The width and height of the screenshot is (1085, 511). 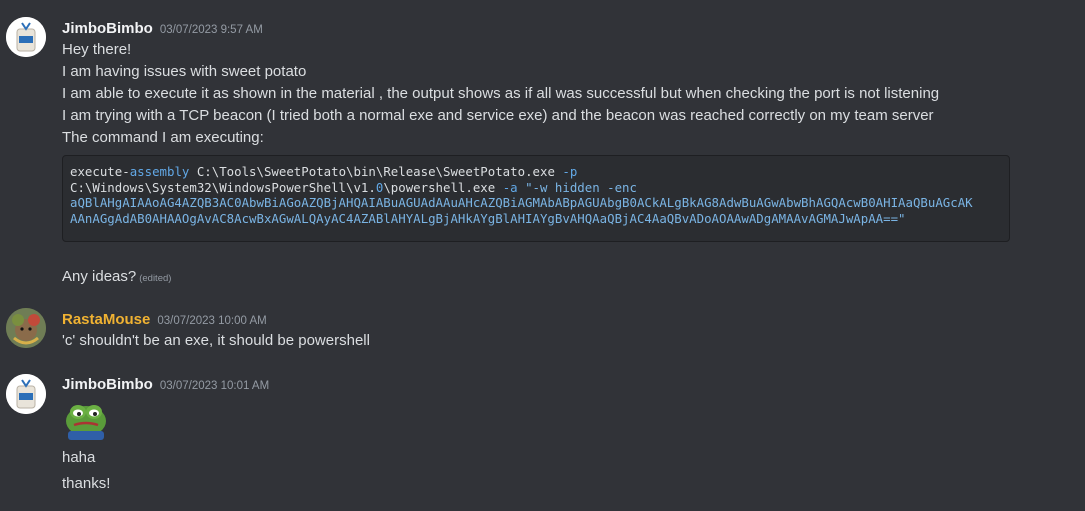 I want to click on message-header: RastaMouse 03/07/2023 10:00 AM, so click(x=164, y=320).